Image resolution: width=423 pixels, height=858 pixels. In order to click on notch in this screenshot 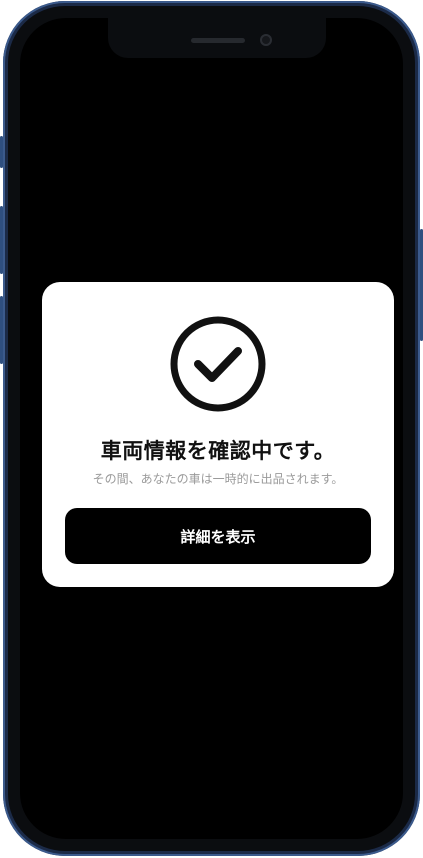, I will do `click(217, 38)`.